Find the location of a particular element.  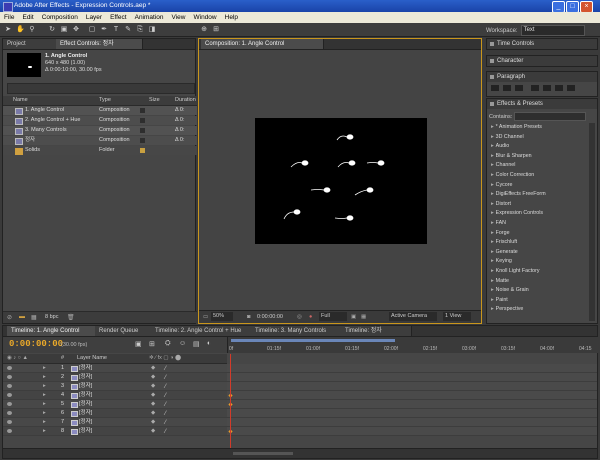

comp-timecode: 0:00:00:00 is located at coordinates (270, 317).